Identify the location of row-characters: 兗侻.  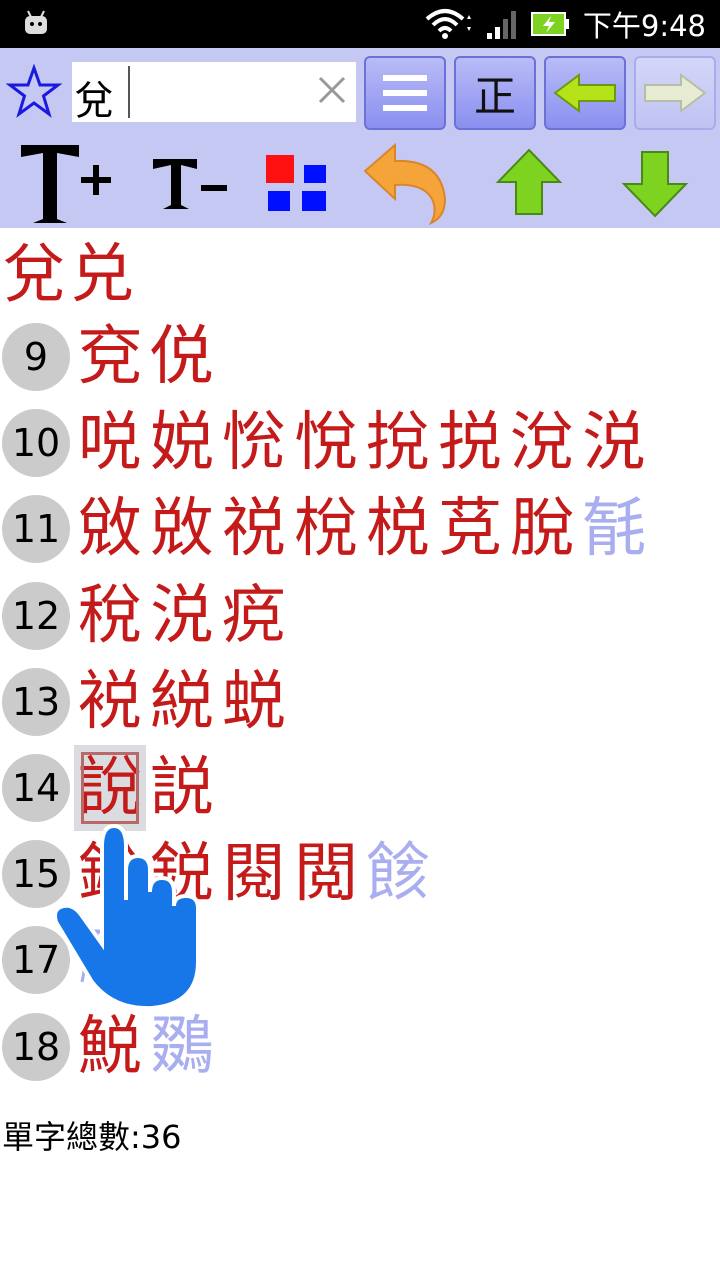
(146, 357).